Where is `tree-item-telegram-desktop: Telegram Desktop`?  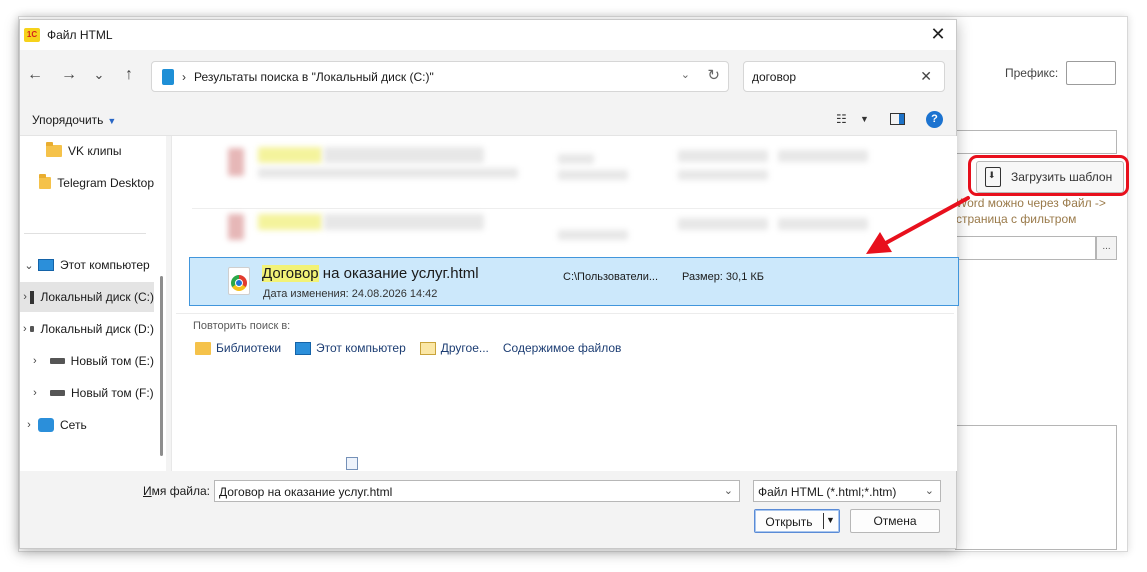
tree-item-telegram-desktop: Telegram Desktop is located at coordinates (87, 183).